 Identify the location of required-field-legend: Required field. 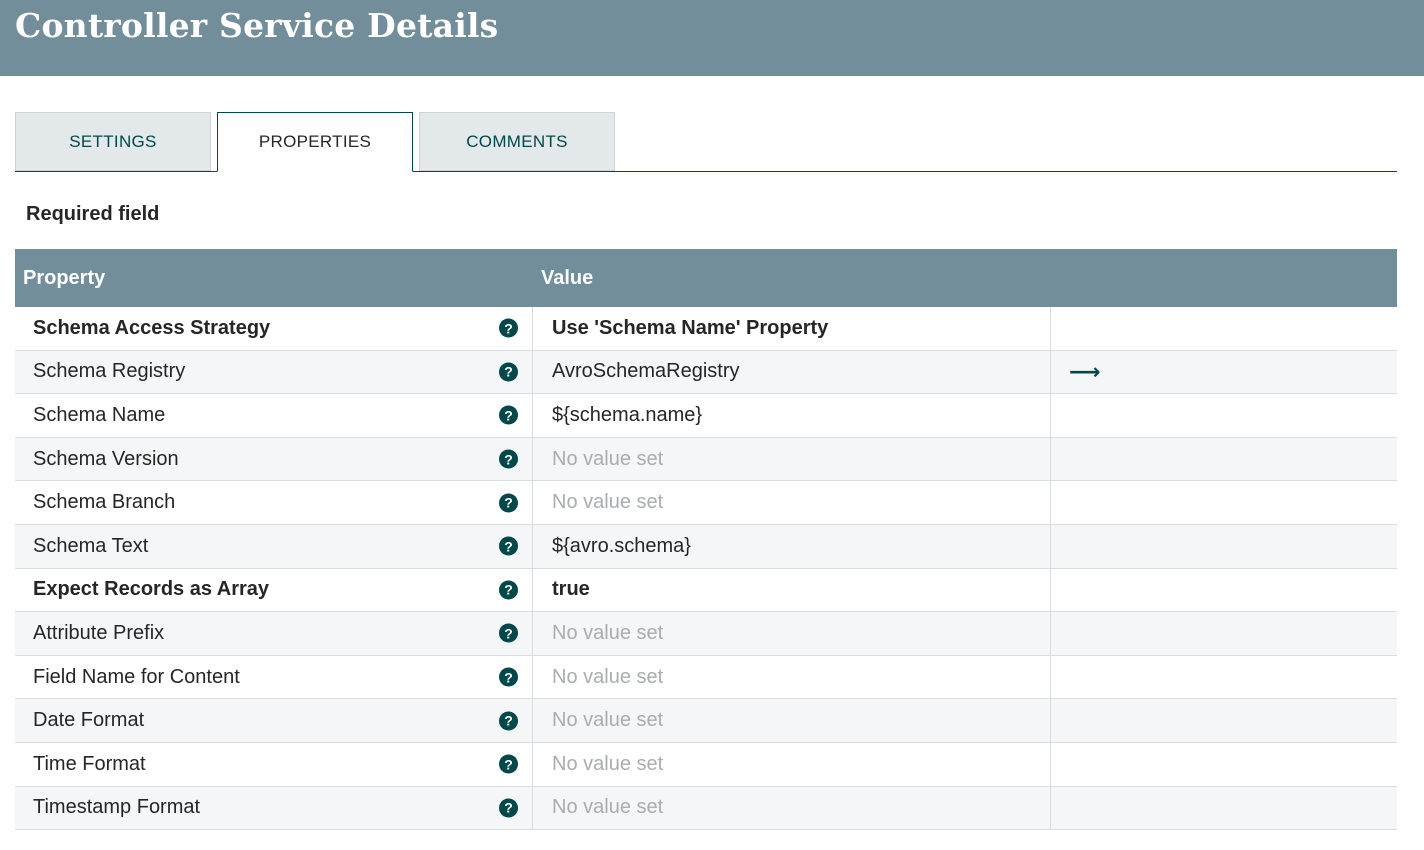
(93, 214).